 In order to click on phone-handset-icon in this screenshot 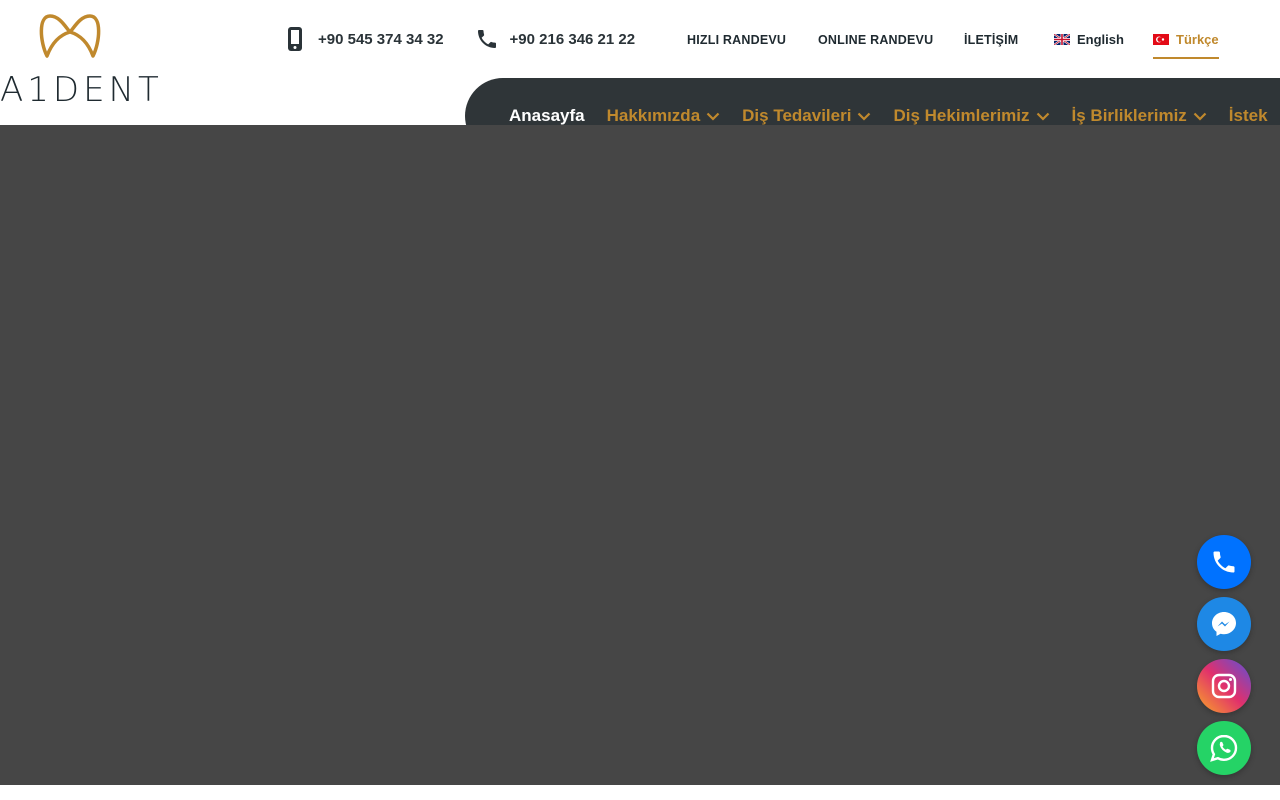, I will do `click(487, 39)`.